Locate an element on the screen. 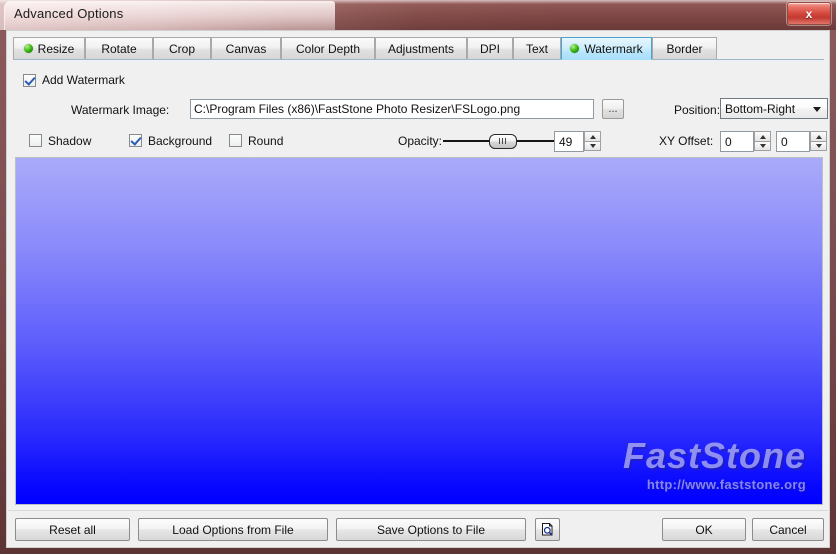 This screenshot has height=554, width=836. y-offset-input: 0 is located at coordinates (793, 141).